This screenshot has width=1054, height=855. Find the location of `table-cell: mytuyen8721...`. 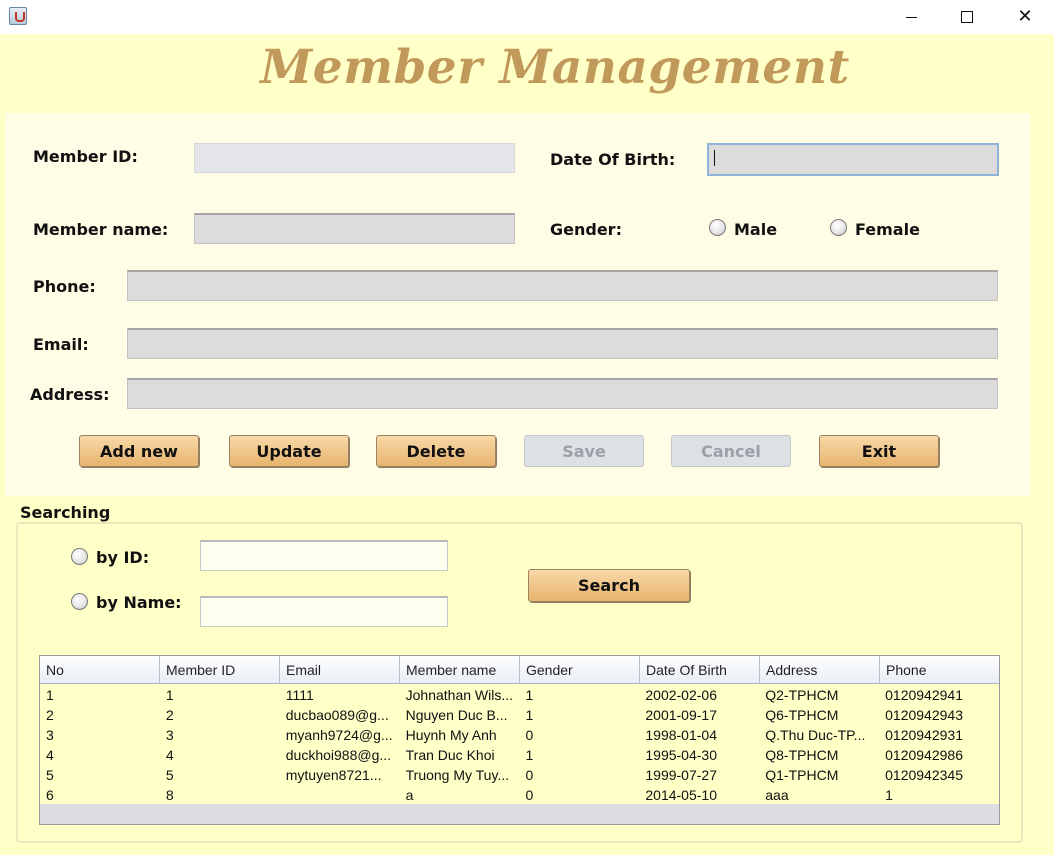

table-cell: mytuyen8721... is located at coordinates (333, 775).